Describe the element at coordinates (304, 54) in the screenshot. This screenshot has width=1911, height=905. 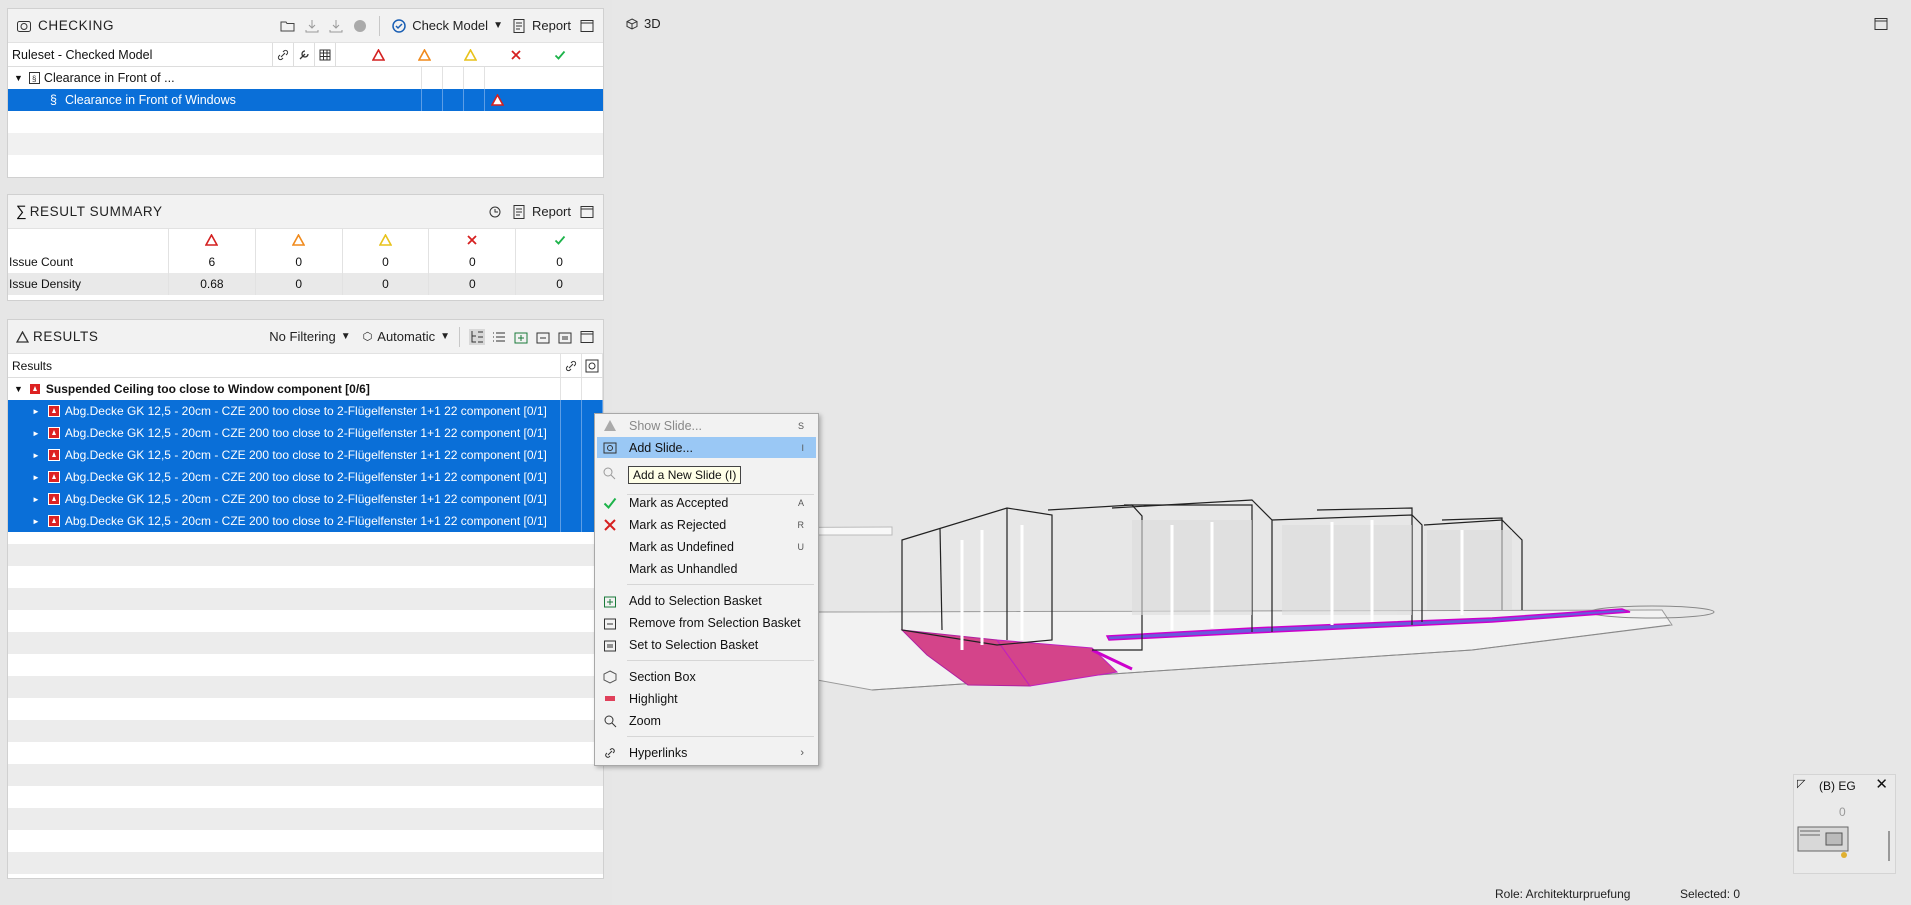
I see `wrench-column-icon` at that location.